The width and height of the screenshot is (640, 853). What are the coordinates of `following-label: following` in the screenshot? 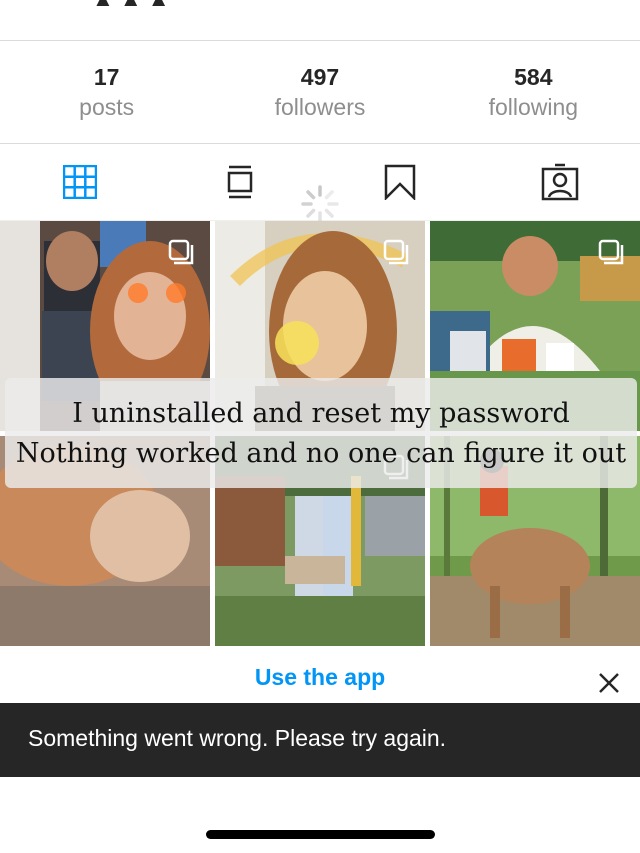 It's located at (533, 107).